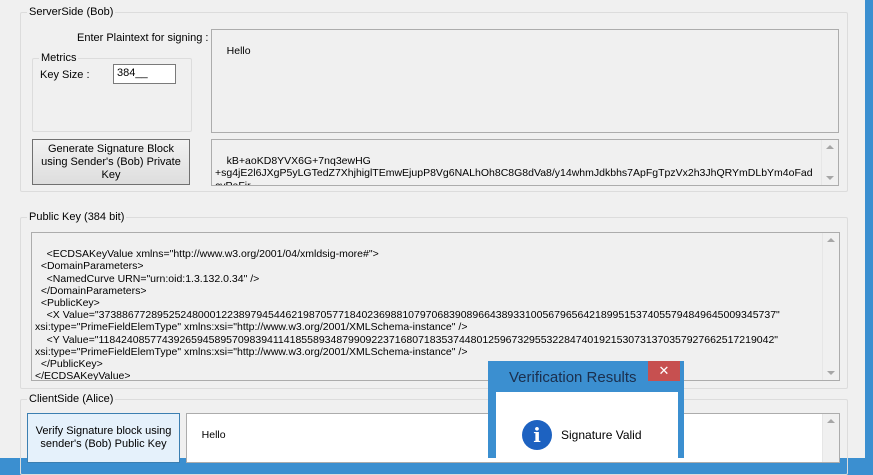  I want to click on metrics-group-title: Metrics, so click(59, 58).